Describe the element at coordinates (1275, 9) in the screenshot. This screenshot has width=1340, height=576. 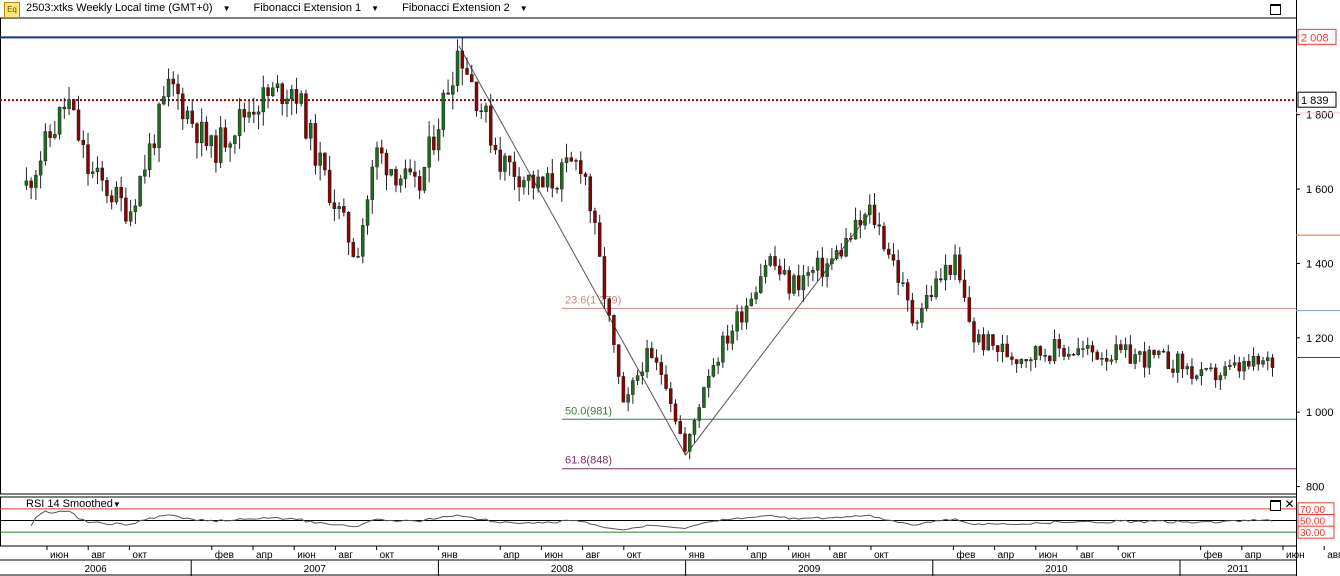
I see `maximize-icon` at that location.